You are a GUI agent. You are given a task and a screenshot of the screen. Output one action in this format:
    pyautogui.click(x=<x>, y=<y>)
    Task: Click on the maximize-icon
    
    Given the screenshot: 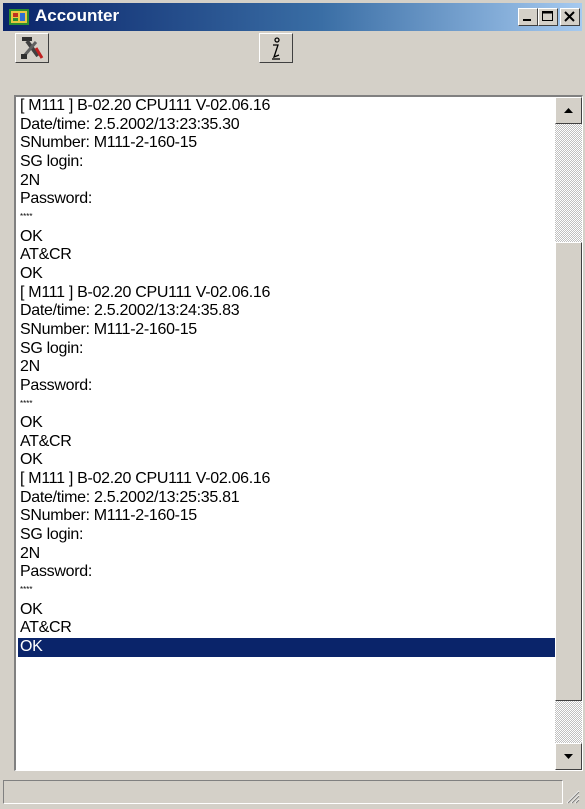 What is the action you would take?
    pyautogui.click(x=547, y=16)
    